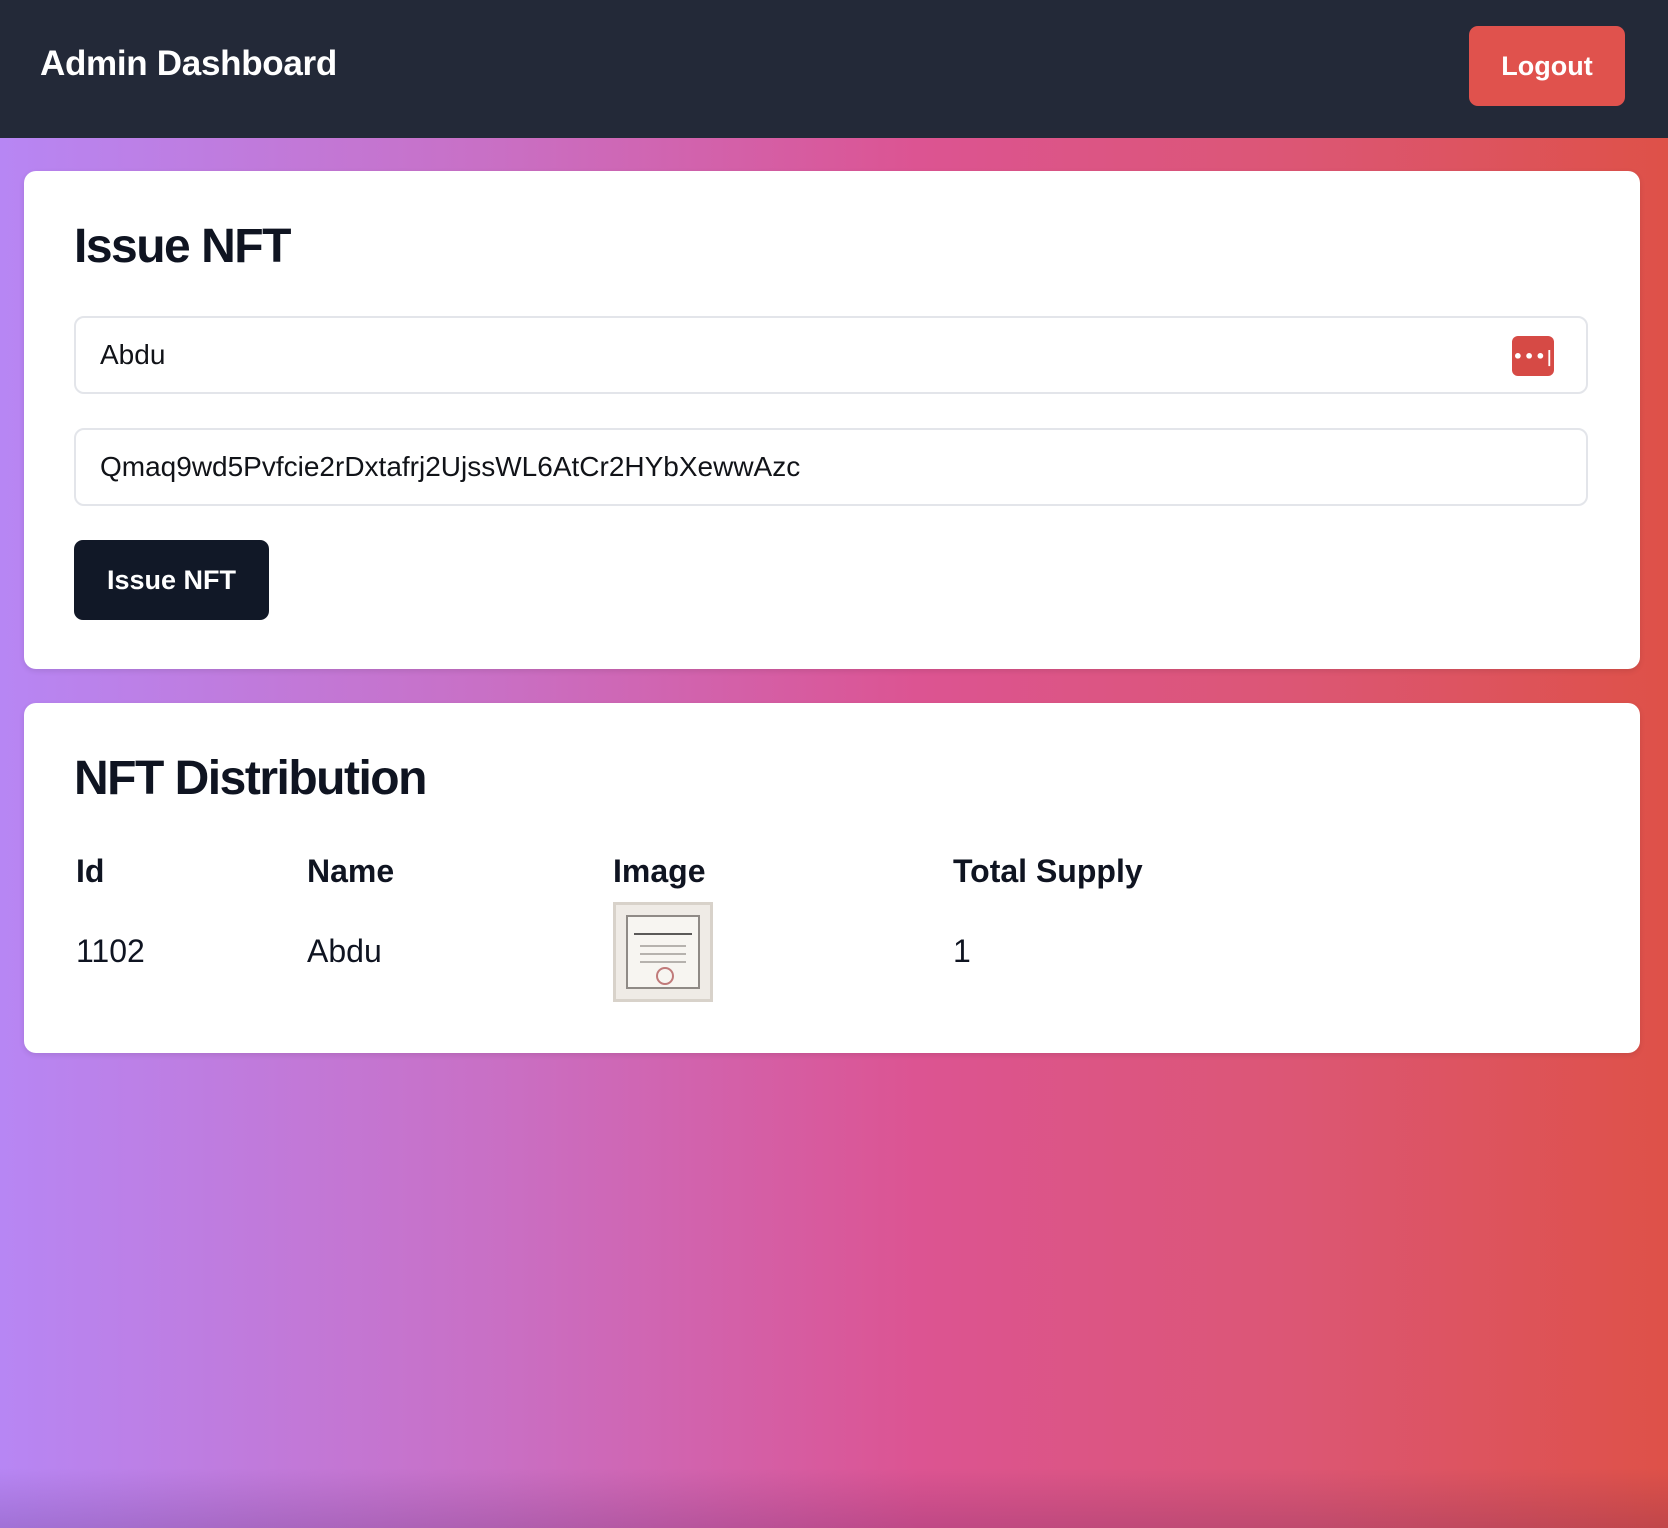 The width and height of the screenshot is (1668, 1528). Describe the element at coordinates (1547, 66) in the screenshot. I see `logout-button: Logout` at that location.